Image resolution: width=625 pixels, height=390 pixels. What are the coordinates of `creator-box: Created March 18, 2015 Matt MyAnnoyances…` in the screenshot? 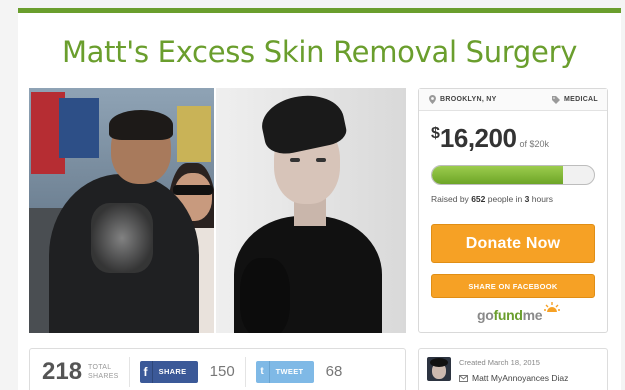 It's located at (513, 369).